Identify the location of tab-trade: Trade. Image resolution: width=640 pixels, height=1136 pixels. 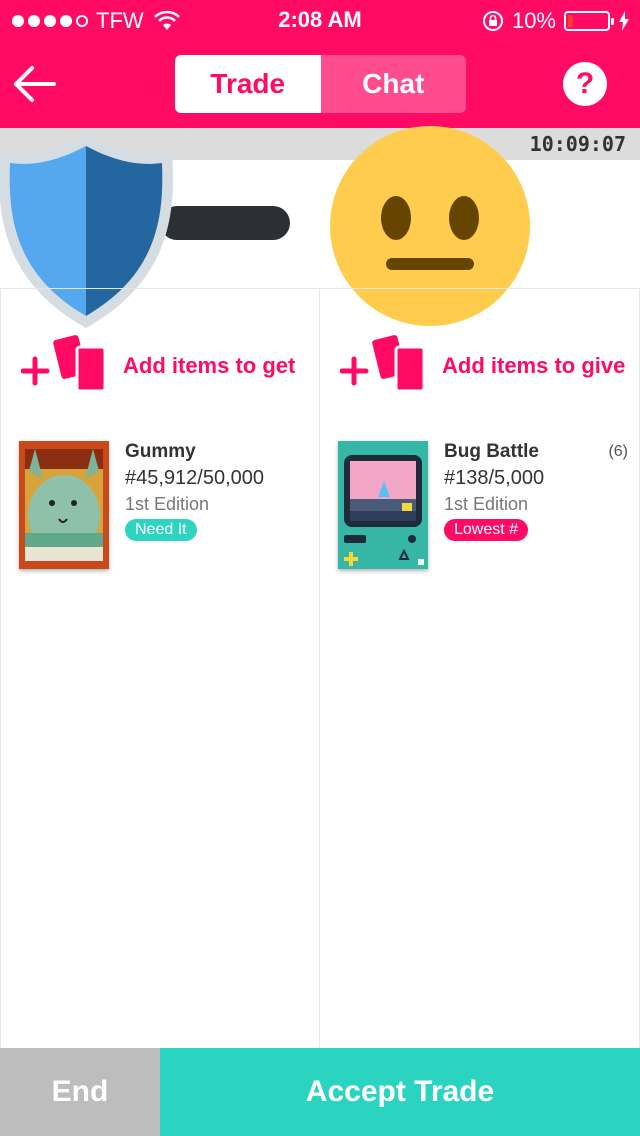
(248, 84).